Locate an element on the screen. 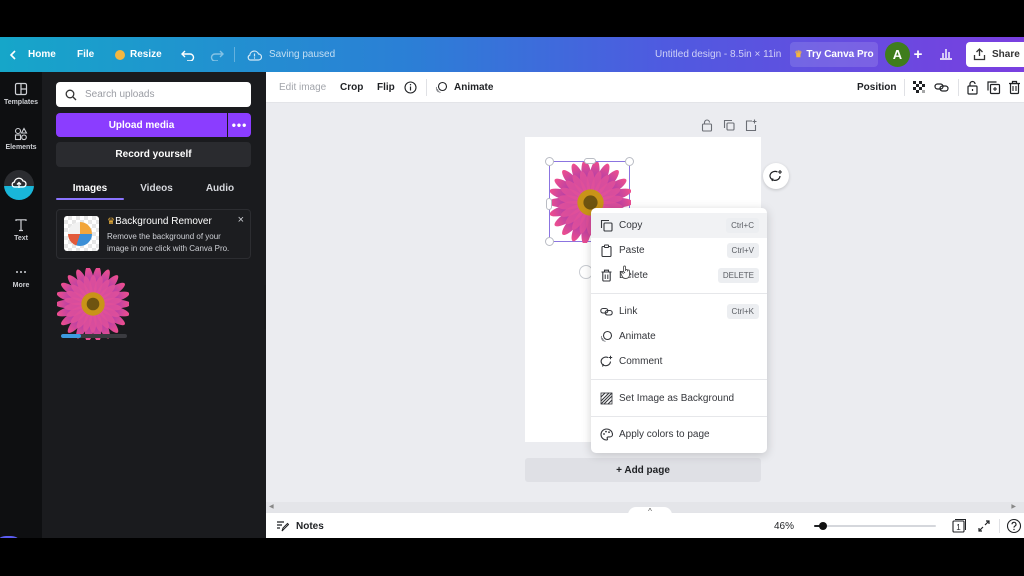  search-input is located at coordinates (160, 94).